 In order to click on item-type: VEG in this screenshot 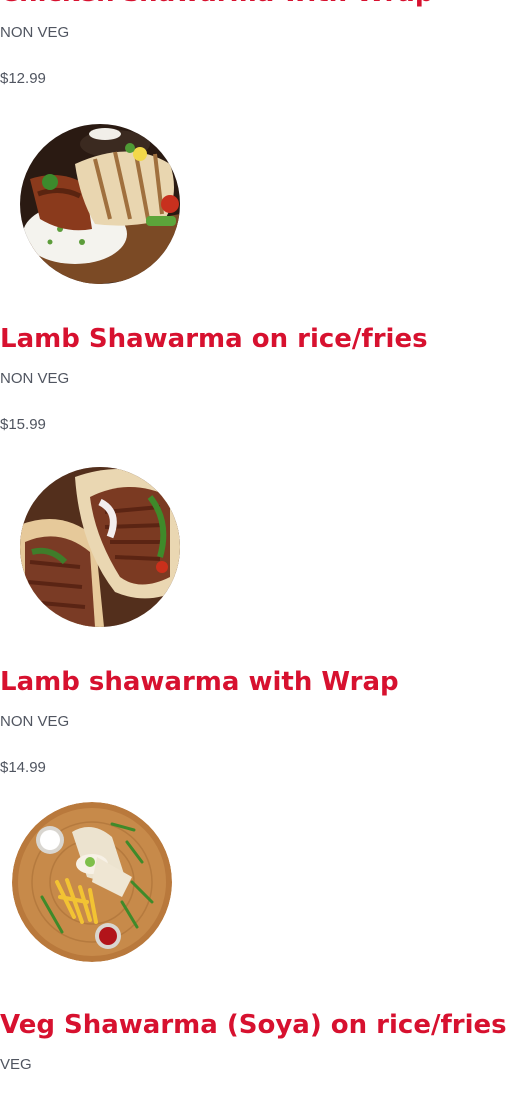, I will do `click(16, 1064)`.